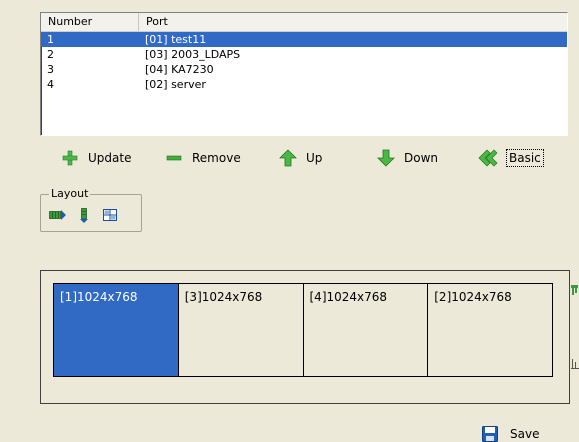  Describe the element at coordinates (50, 54) in the screenshot. I see `row-number: 2` at that location.